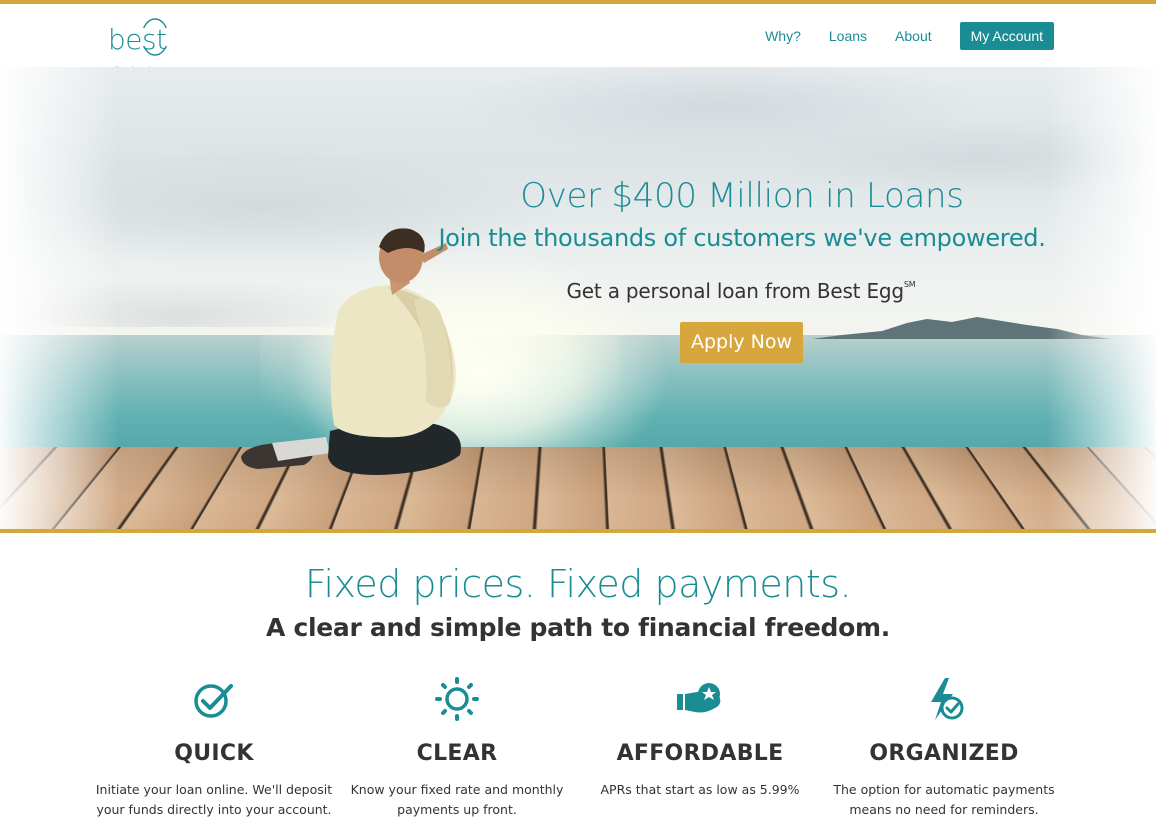  I want to click on feature-text: APRs that start as low as 5.99%, so click(700, 789).